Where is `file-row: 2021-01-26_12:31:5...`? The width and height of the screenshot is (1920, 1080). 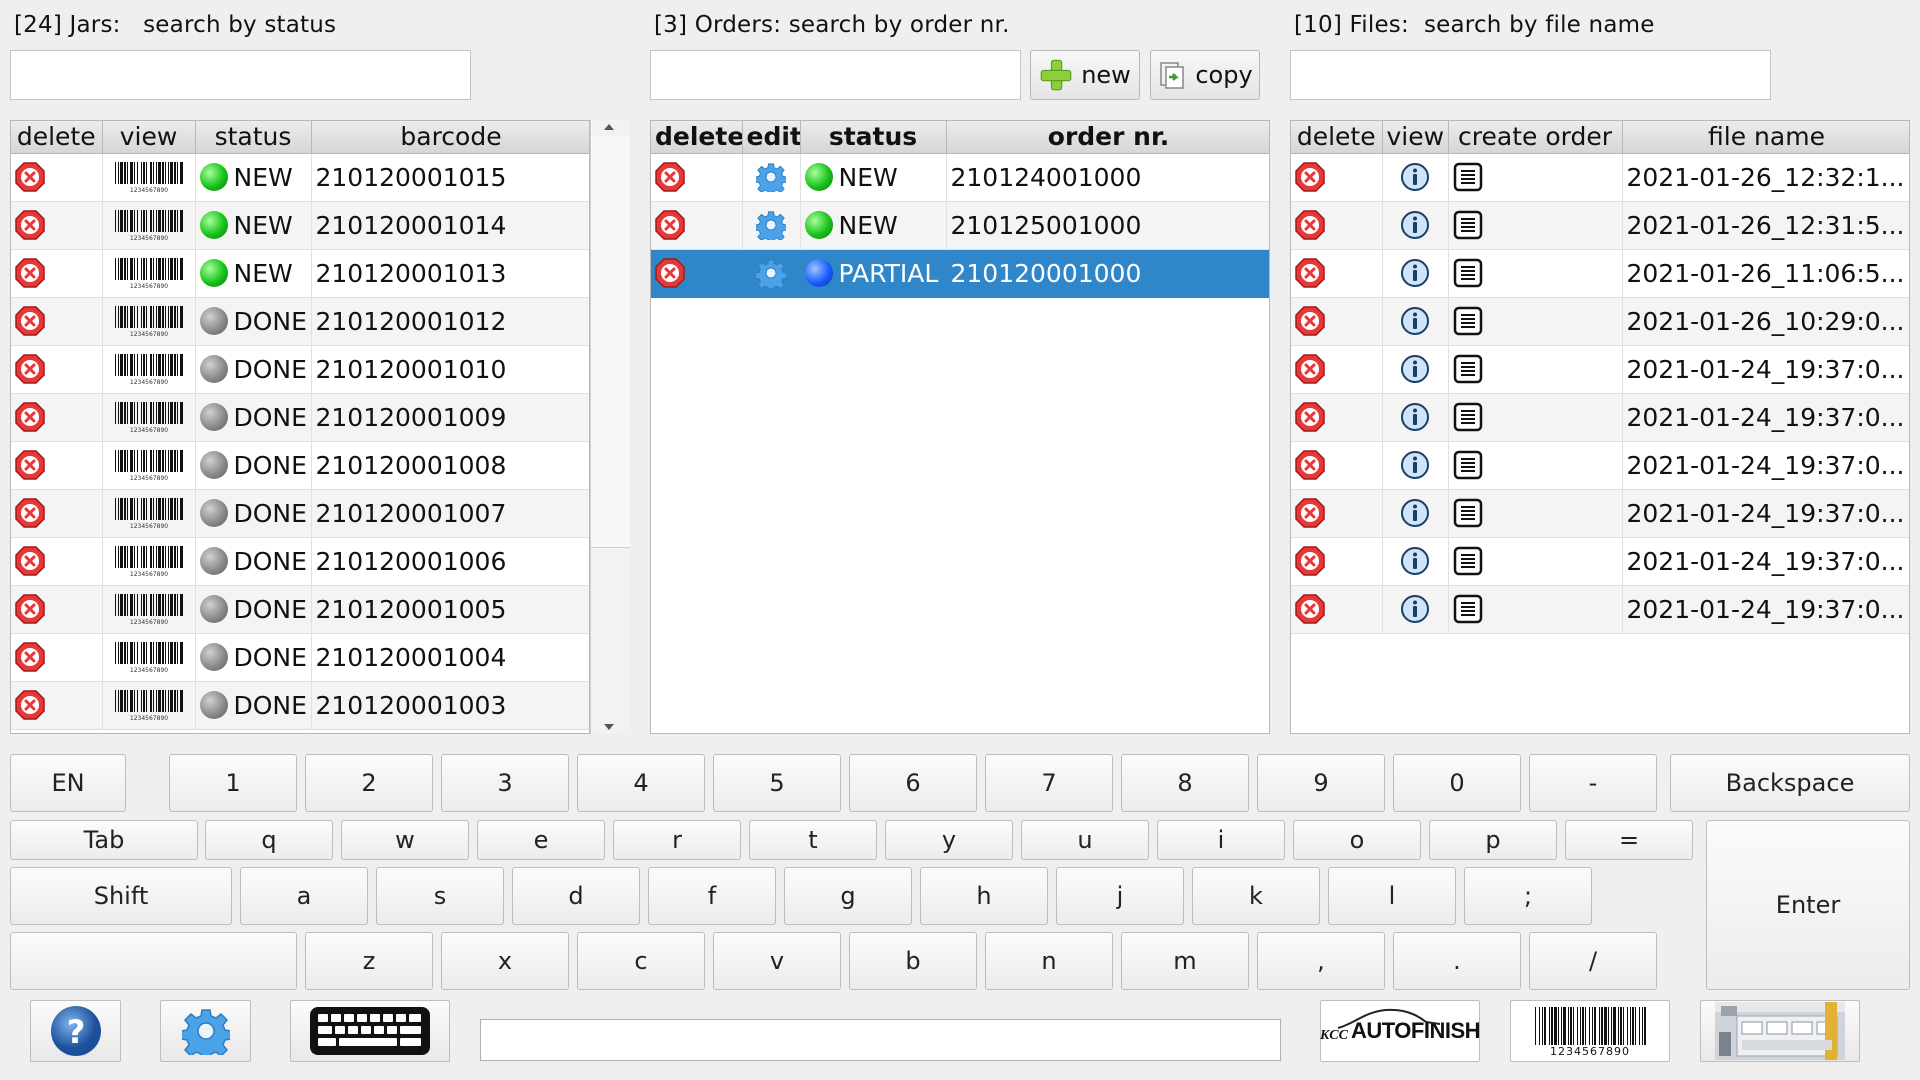 file-row: 2021-01-26_12:31:5... is located at coordinates (1600, 225).